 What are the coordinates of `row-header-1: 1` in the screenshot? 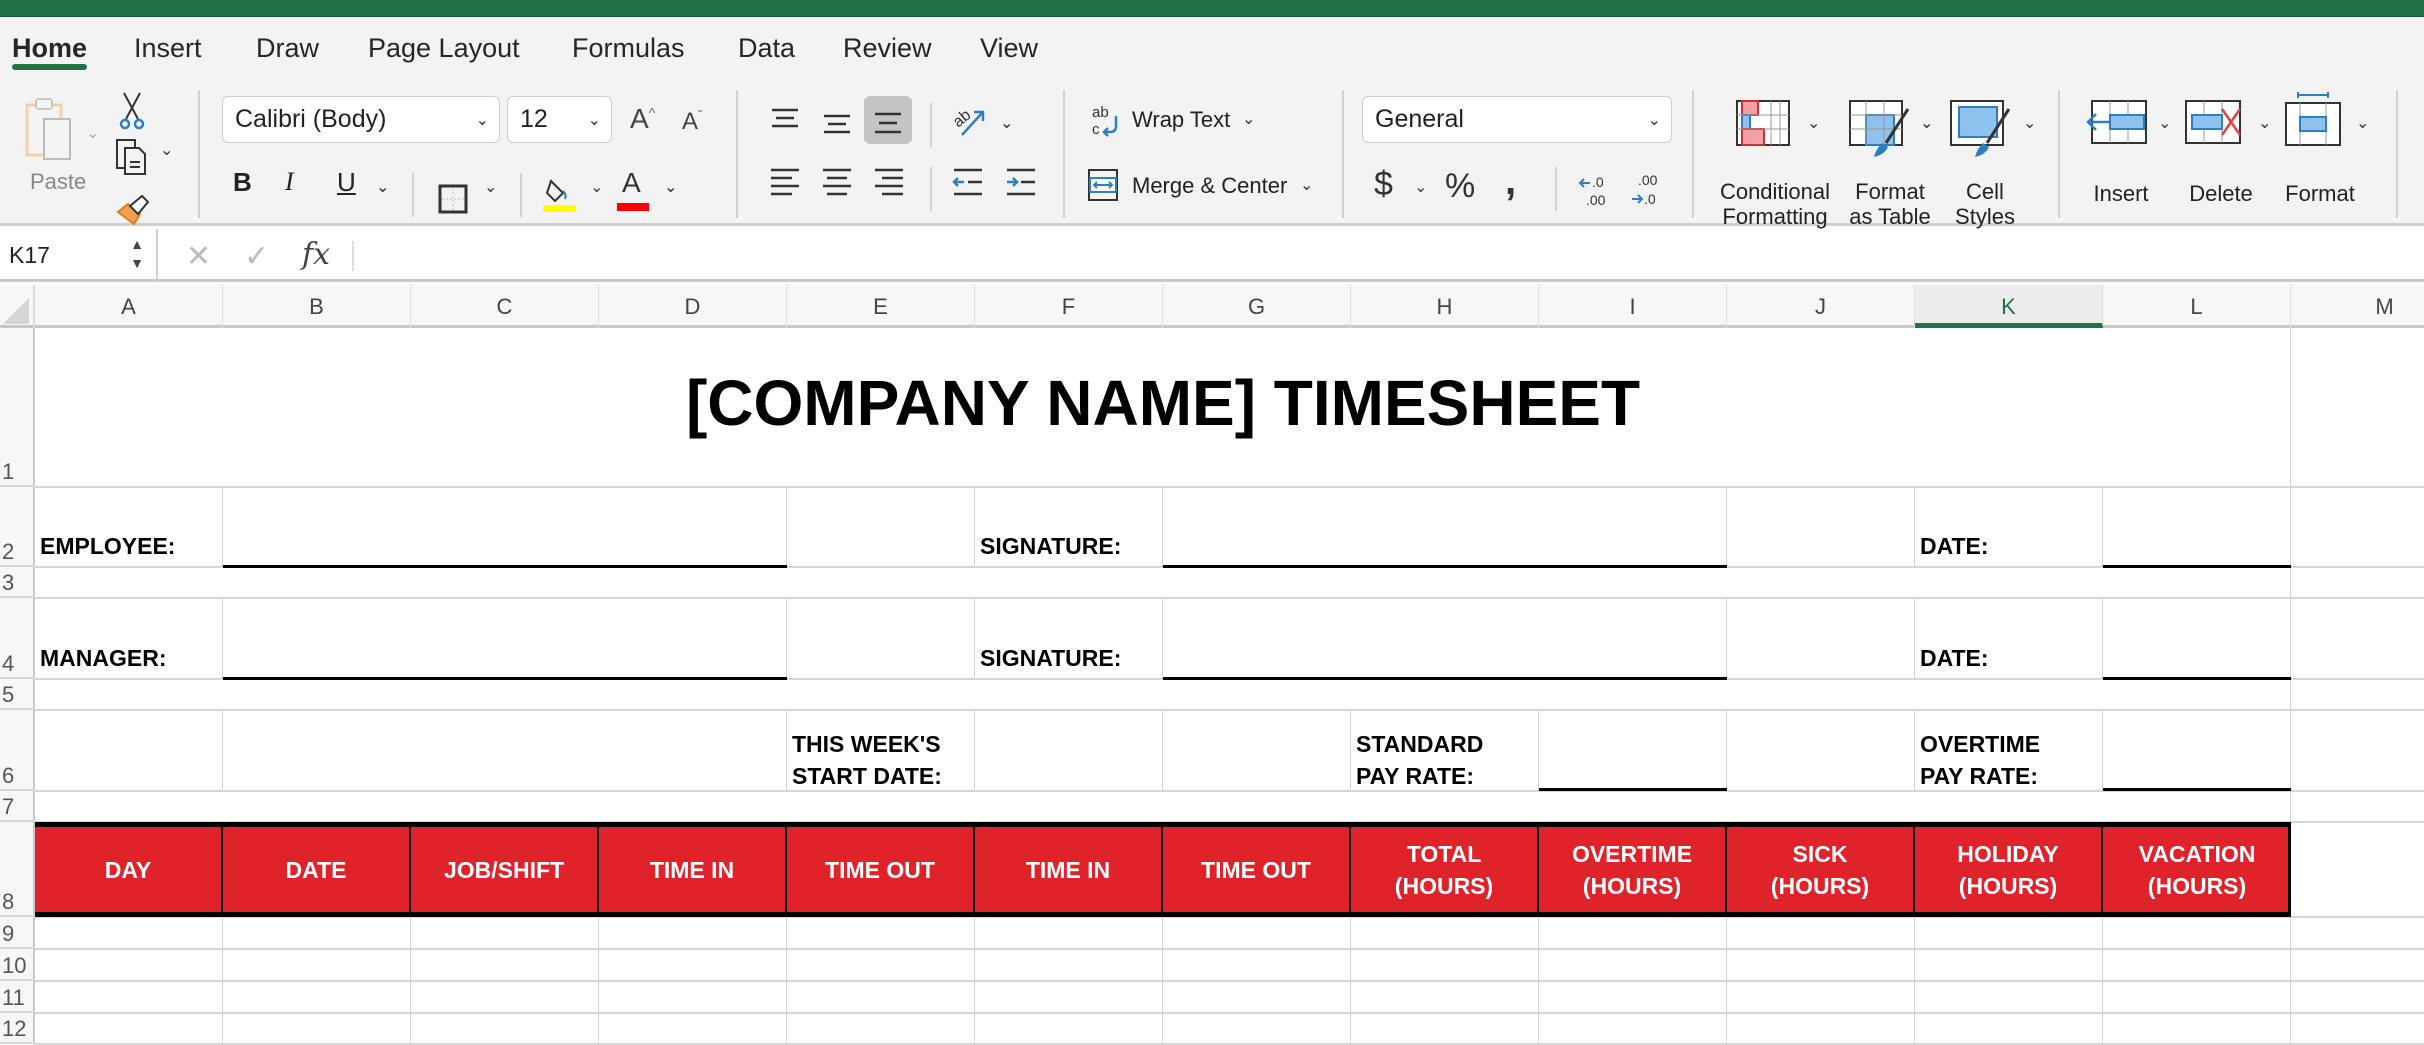 It's located at (17, 407).